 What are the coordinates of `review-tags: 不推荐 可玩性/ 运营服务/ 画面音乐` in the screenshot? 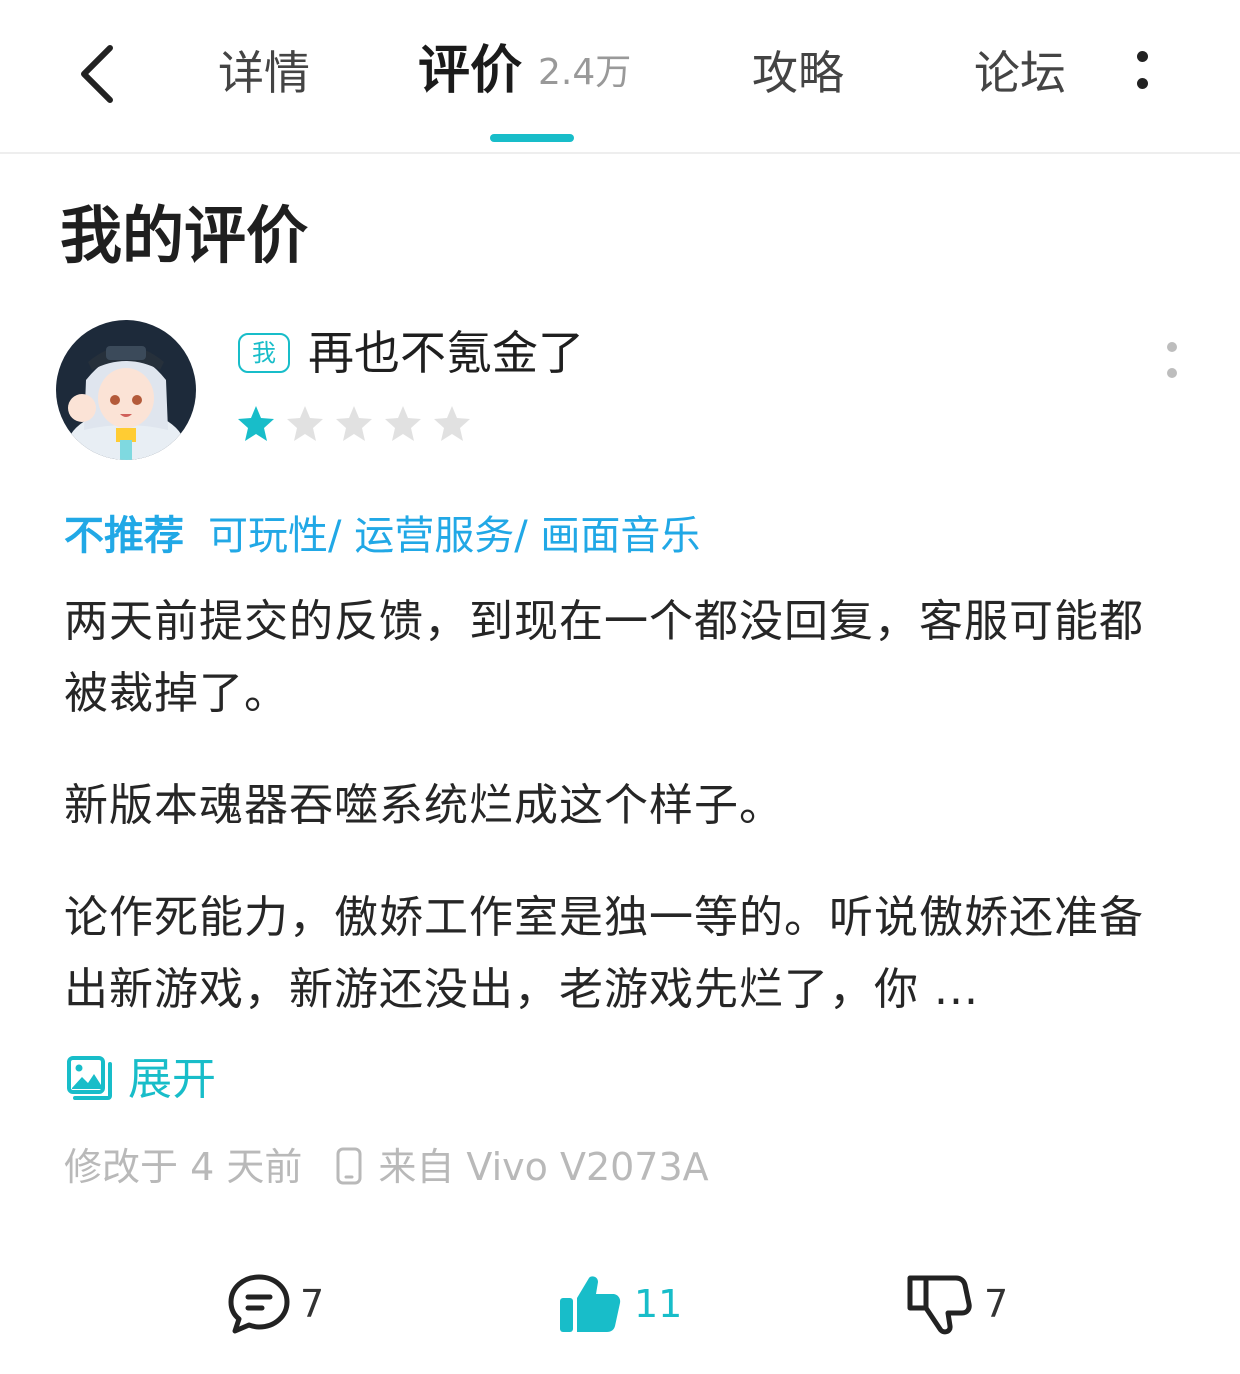 It's located at (382, 536).